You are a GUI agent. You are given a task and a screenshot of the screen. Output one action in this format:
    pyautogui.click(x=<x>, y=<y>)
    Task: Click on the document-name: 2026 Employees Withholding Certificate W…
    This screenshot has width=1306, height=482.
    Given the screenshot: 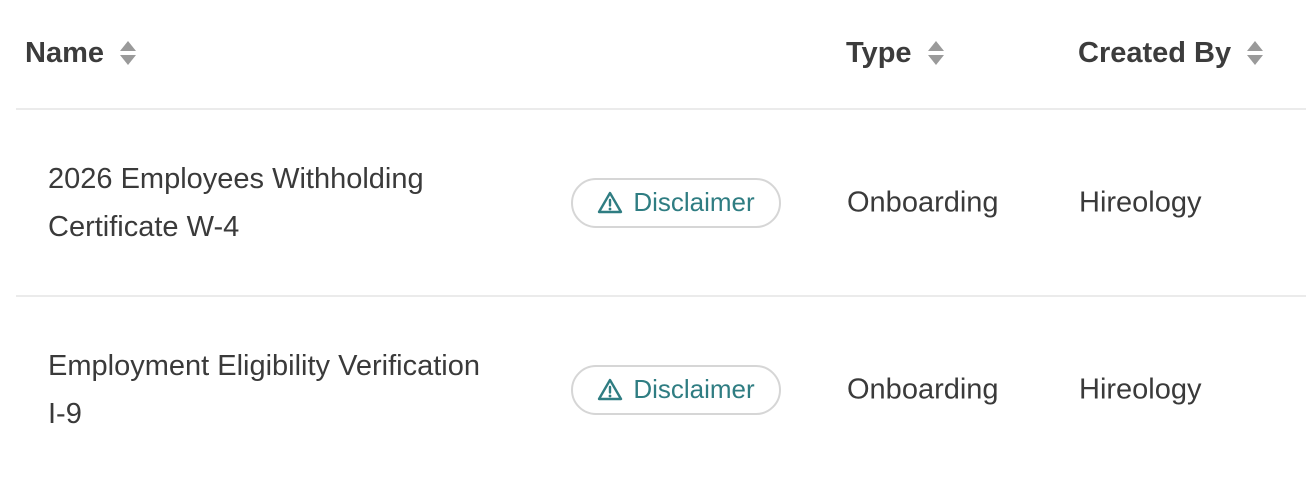 What is the action you would take?
    pyautogui.click(x=268, y=203)
    